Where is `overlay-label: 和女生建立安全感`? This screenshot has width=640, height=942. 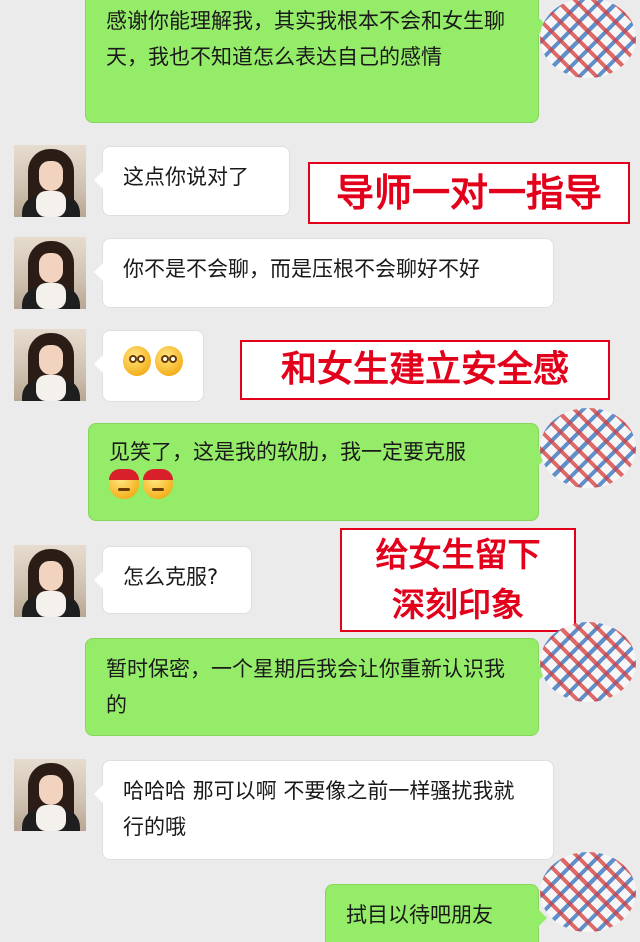
overlay-label: 和女生建立安全感 is located at coordinates (425, 370).